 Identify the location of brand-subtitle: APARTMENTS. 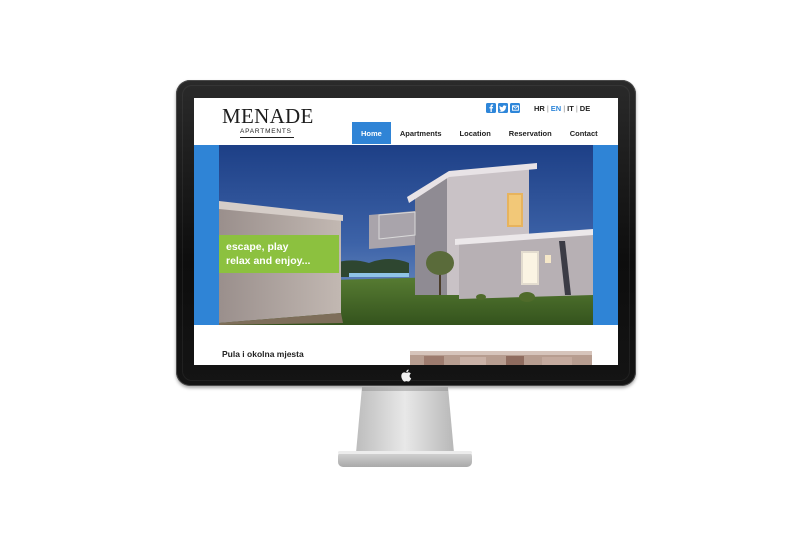
(267, 133).